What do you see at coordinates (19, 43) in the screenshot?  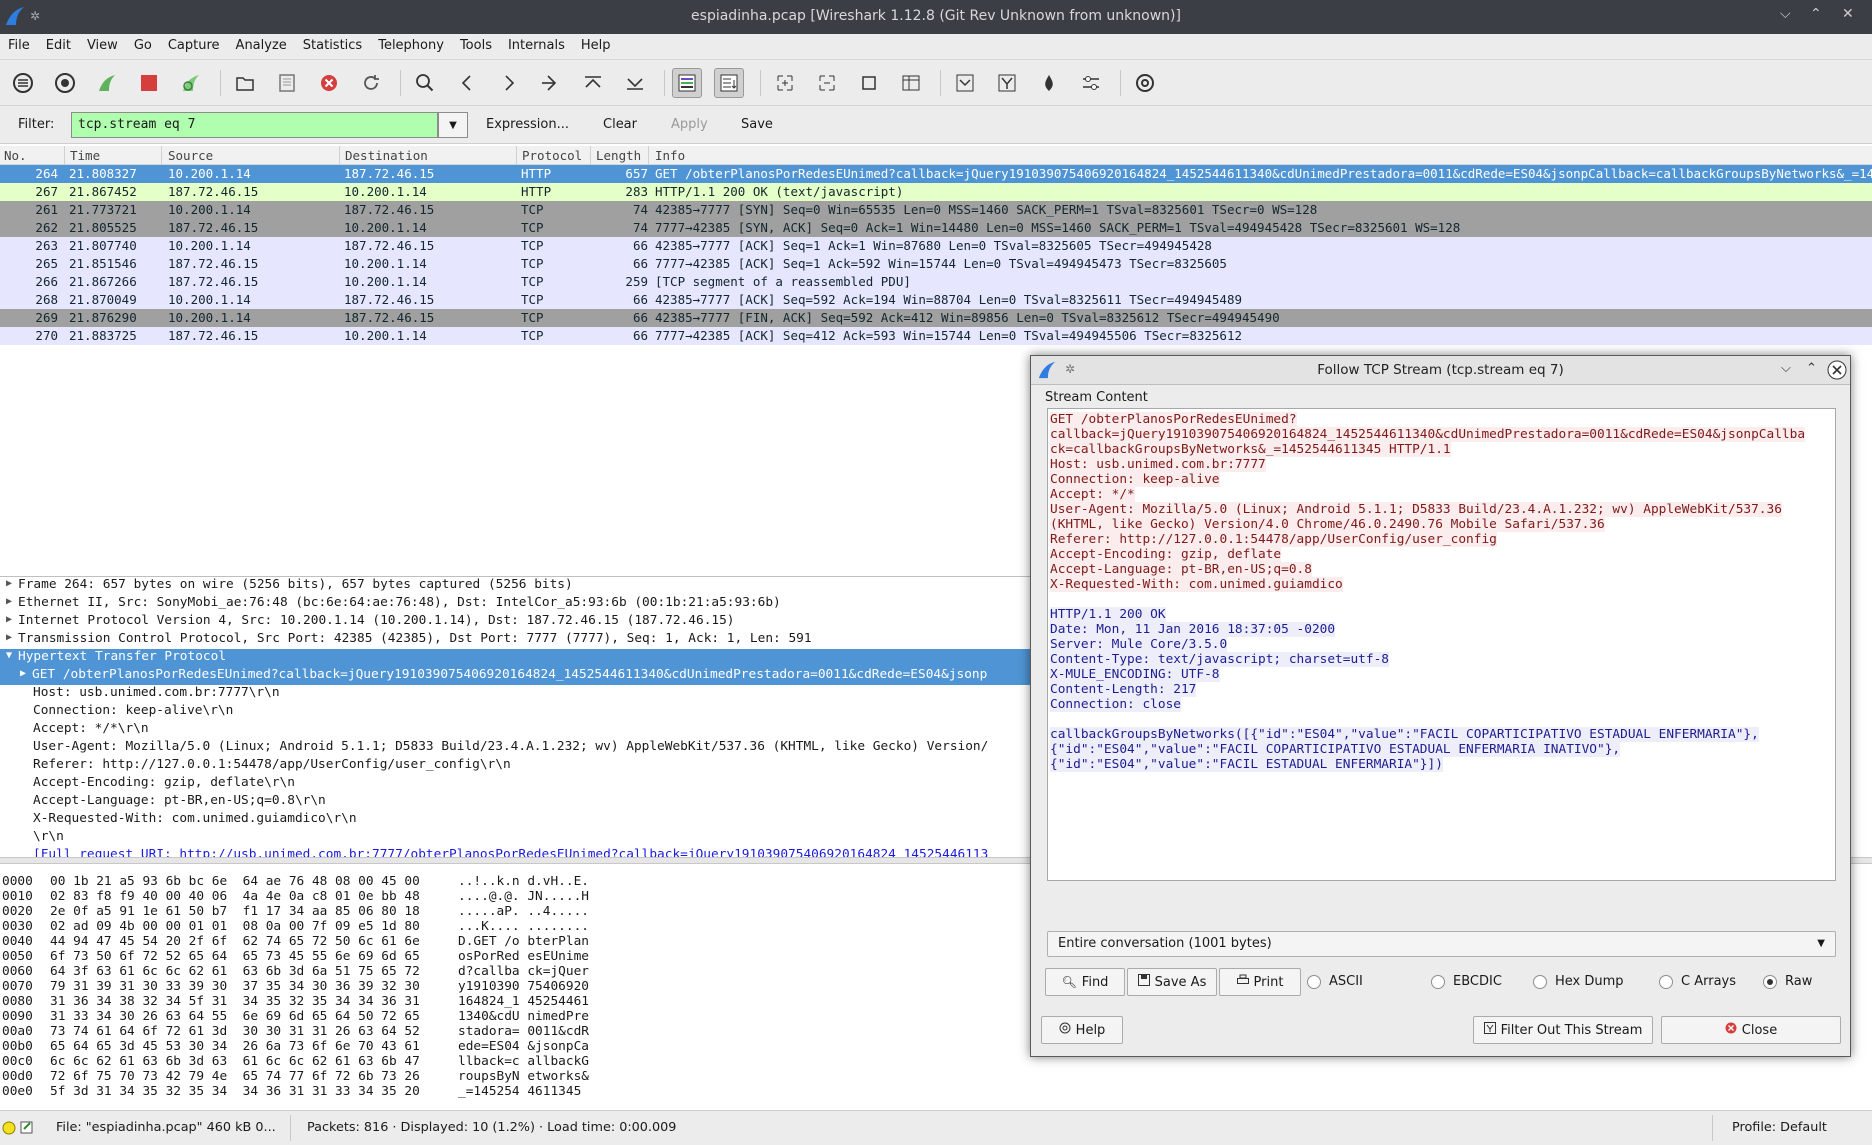 I see `menu-file: File` at bounding box center [19, 43].